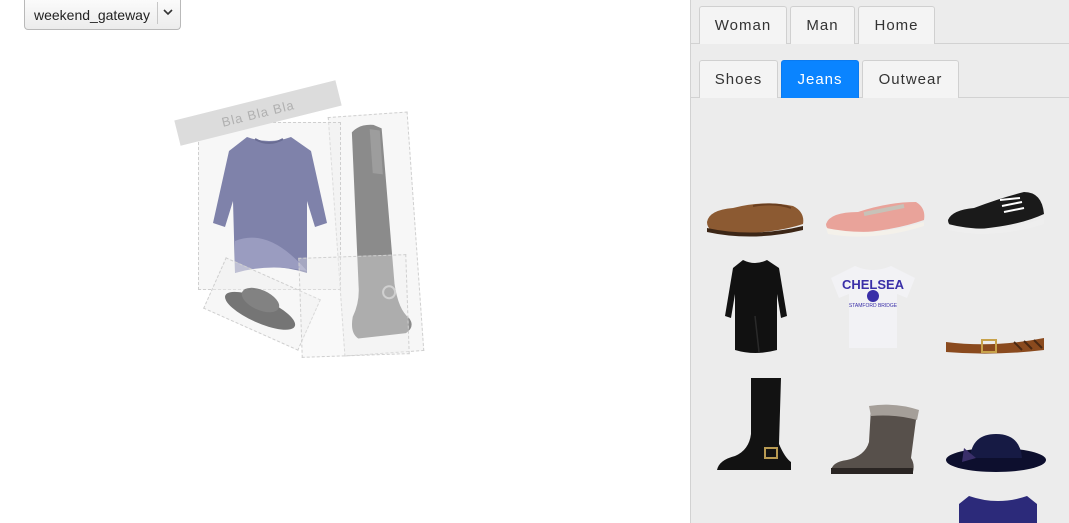  I want to click on navy-hat-image, so click(996, 453).